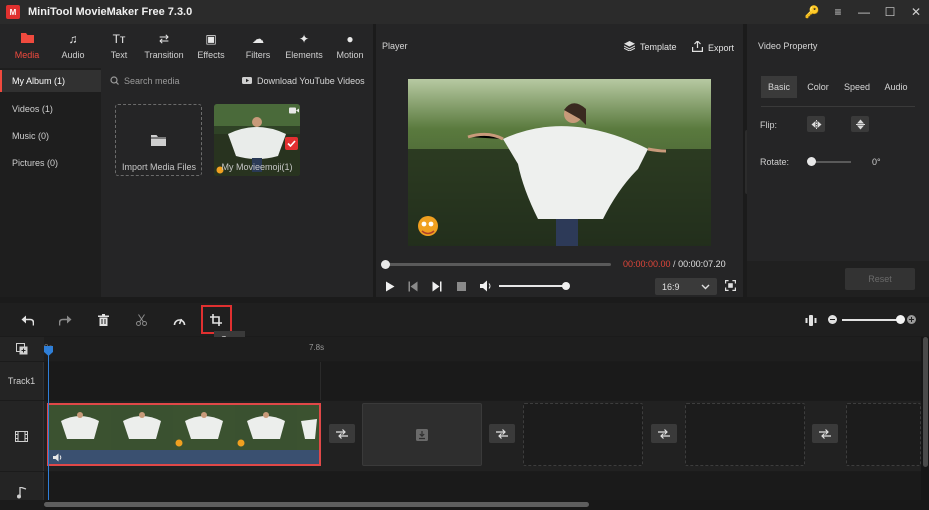 Image resolution: width=929 pixels, height=510 pixels. I want to click on tab-media: Media, so click(27, 46).